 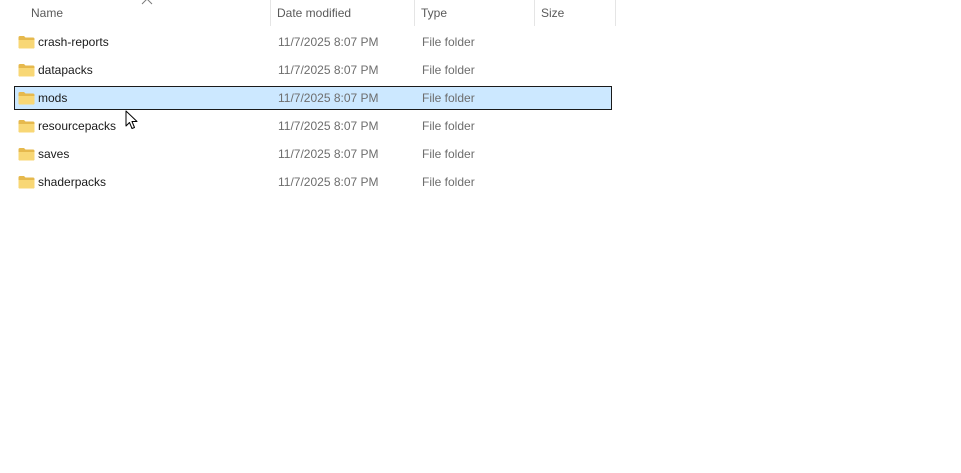 What do you see at coordinates (73, 42) in the screenshot?
I see `file-name: crash-reports` at bounding box center [73, 42].